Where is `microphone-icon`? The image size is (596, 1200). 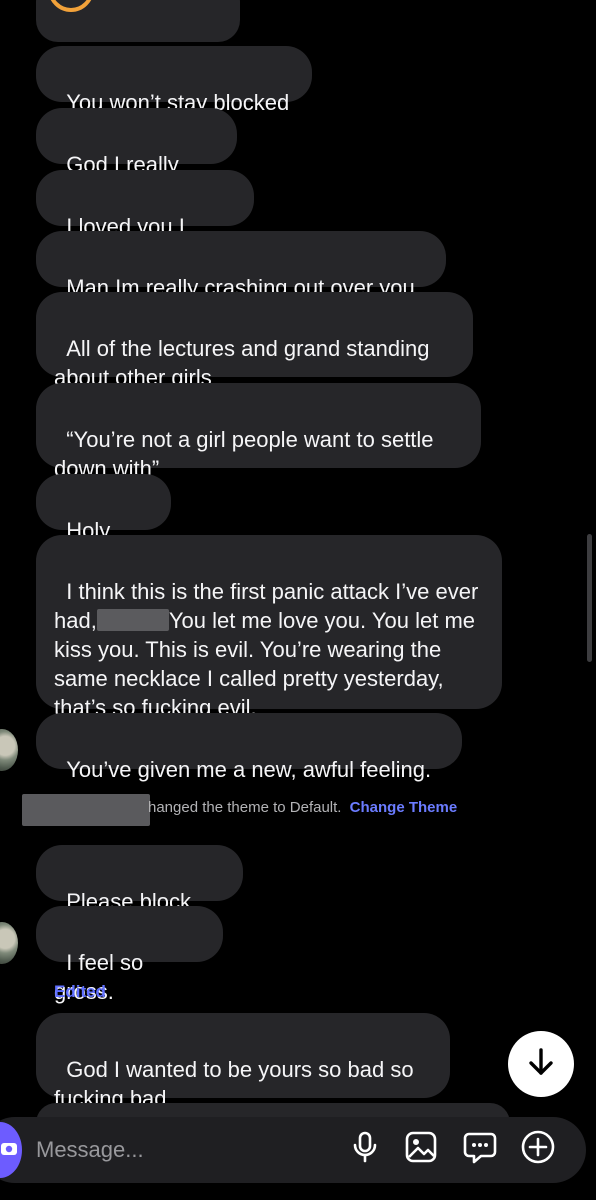
microphone-icon is located at coordinates (365, 1149).